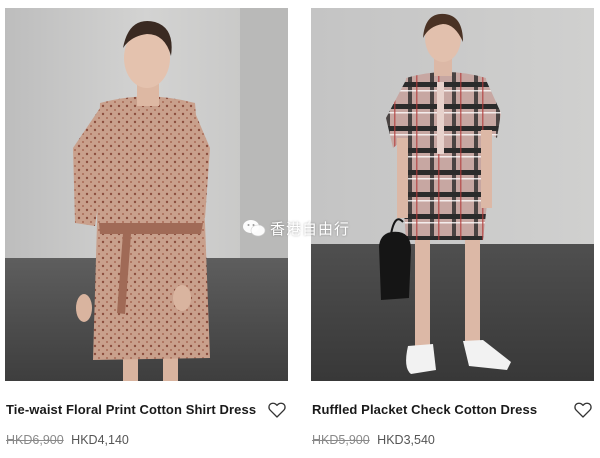 The image size is (600, 458). What do you see at coordinates (67, 440) in the screenshot?
I see `price-row: HKD6,900 HKD4,140` at bounding box center [67, 440].